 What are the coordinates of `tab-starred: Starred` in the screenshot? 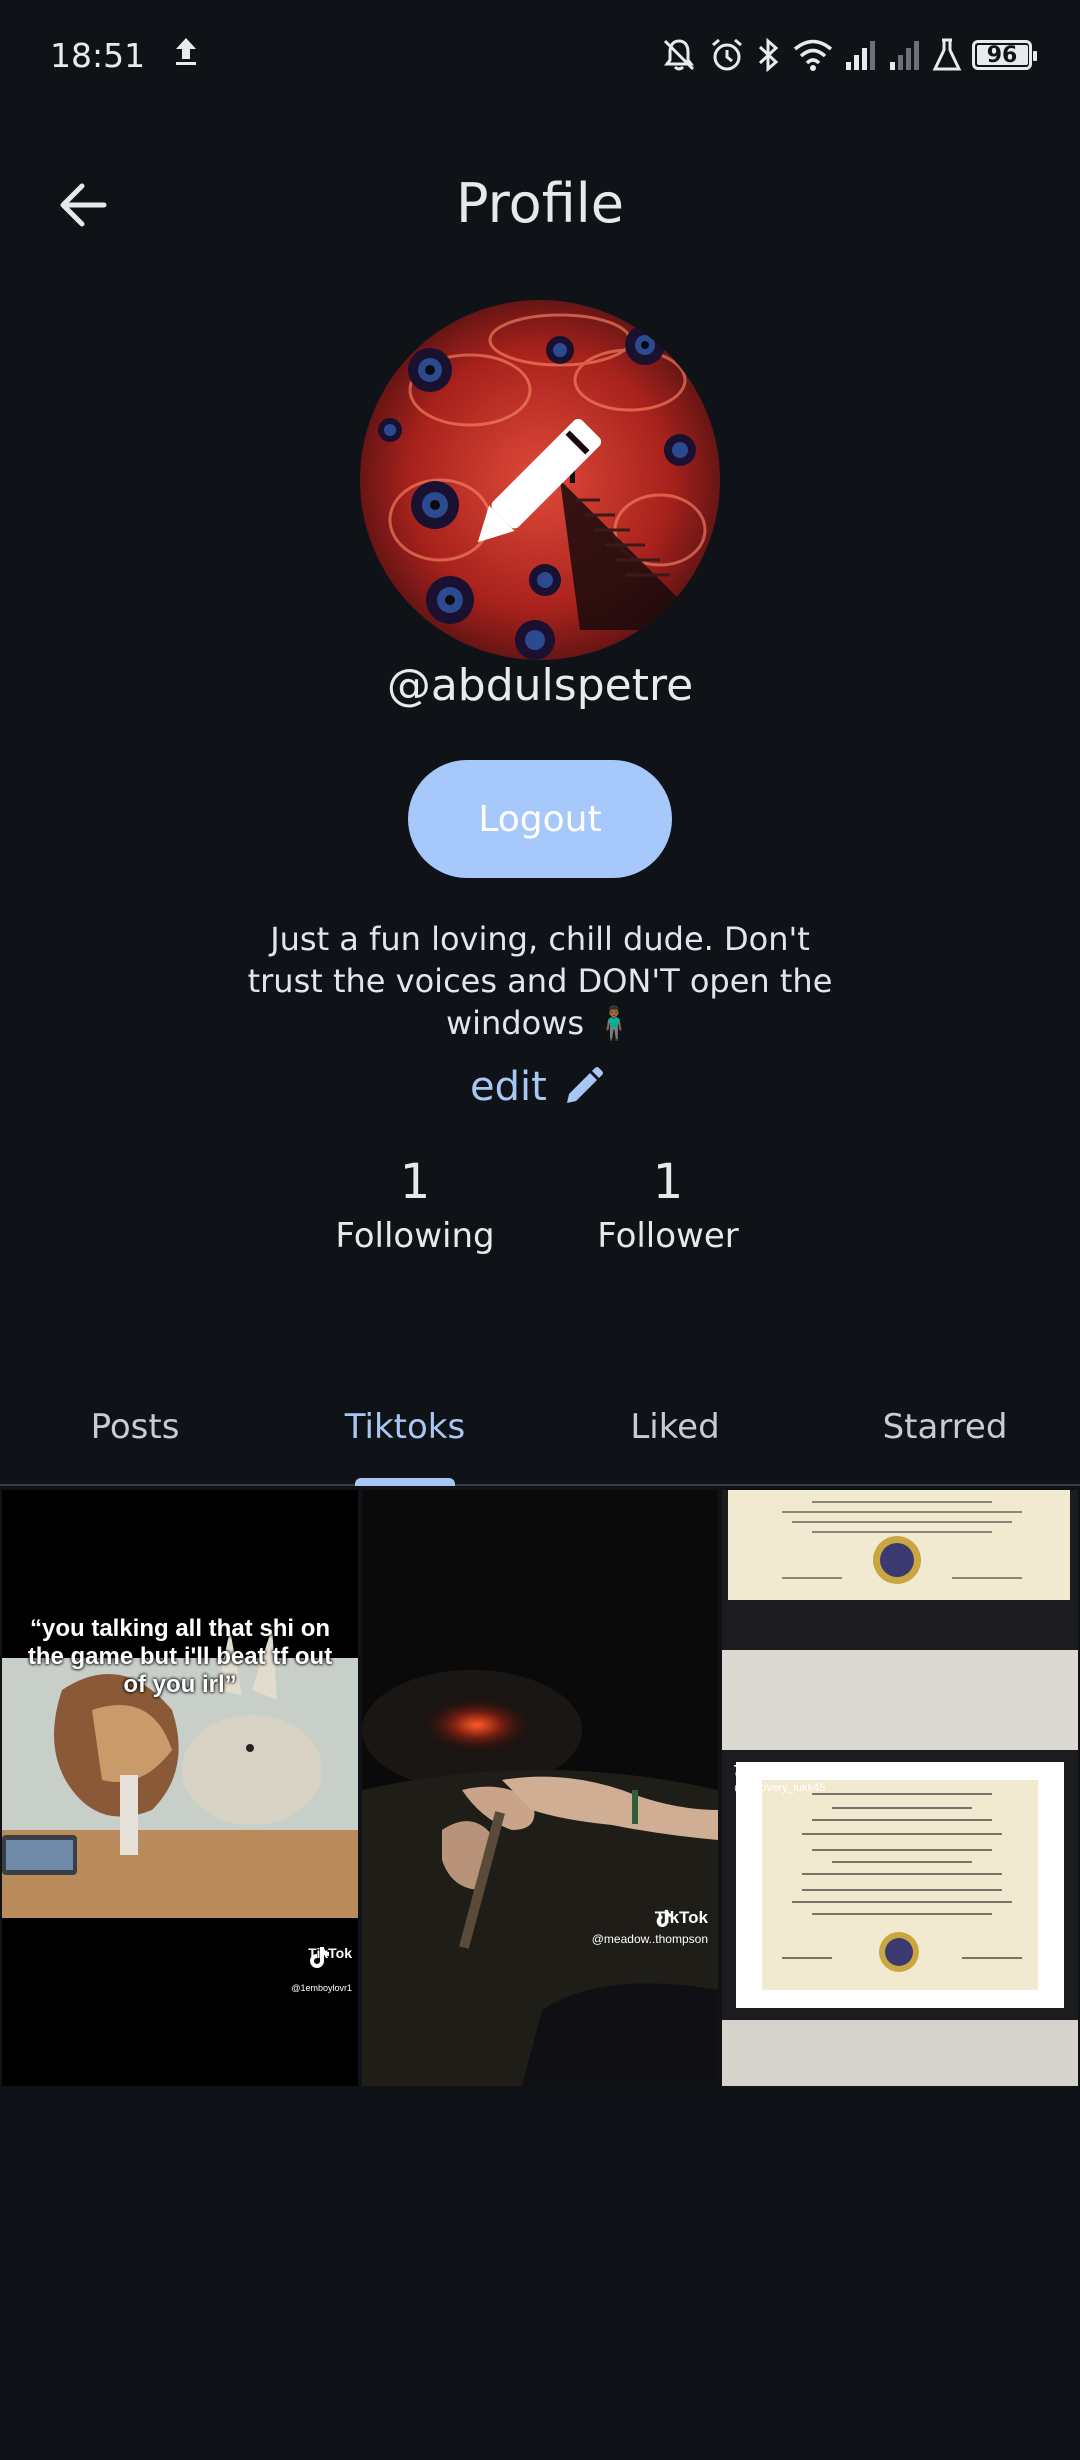 It's located at (945, 1427).